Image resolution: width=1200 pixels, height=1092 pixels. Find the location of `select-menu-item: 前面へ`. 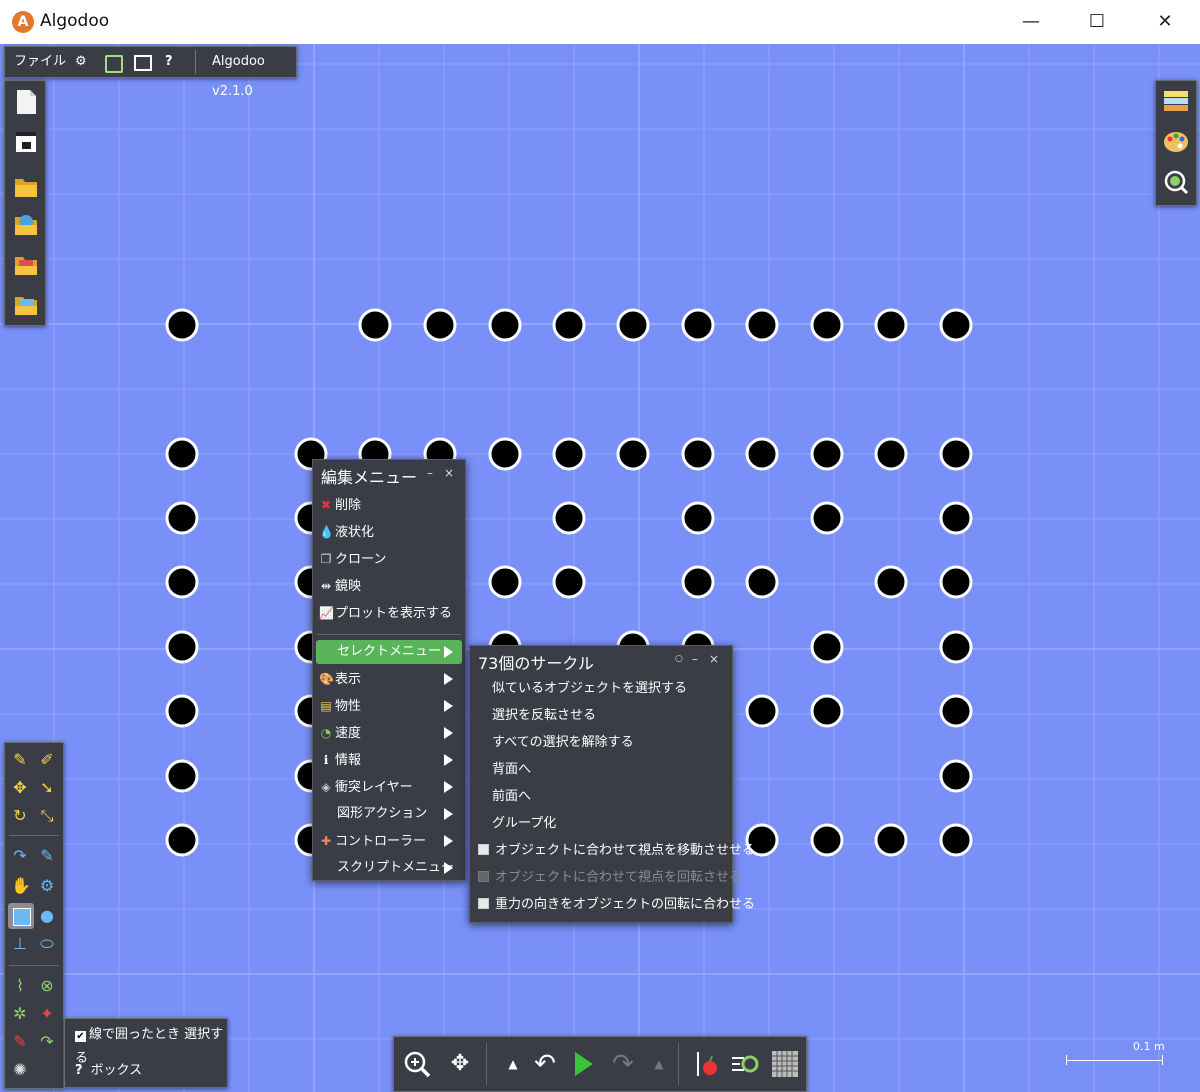

select-menu-item: 前面へ is located at coordinates (511, 797).